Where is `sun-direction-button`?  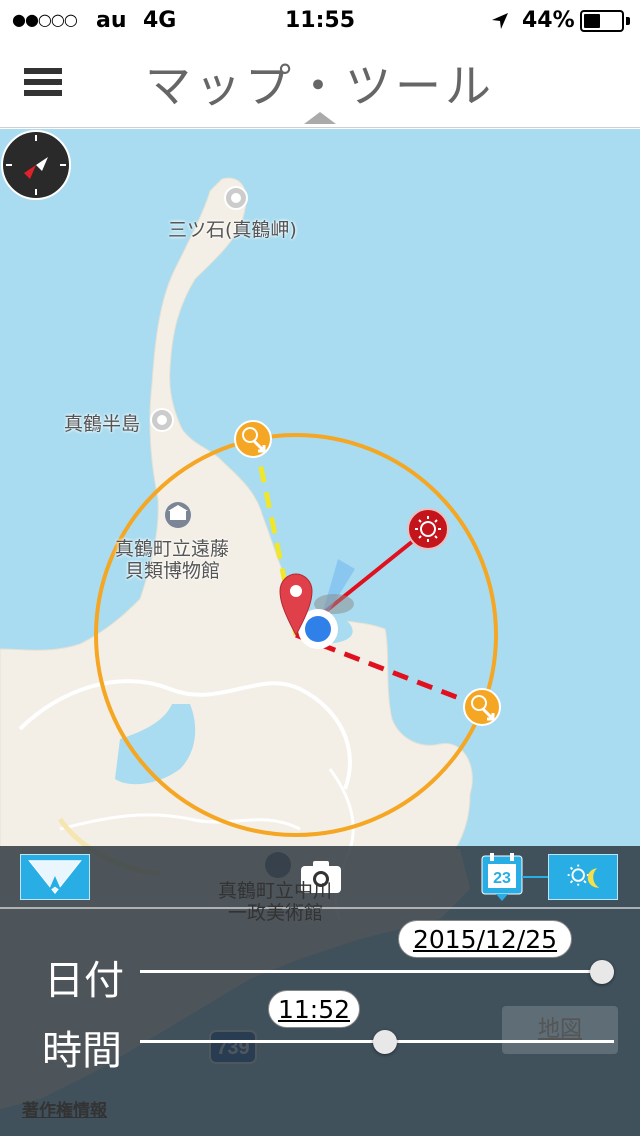 sun-direction-button is located at coordinates (55, 877).